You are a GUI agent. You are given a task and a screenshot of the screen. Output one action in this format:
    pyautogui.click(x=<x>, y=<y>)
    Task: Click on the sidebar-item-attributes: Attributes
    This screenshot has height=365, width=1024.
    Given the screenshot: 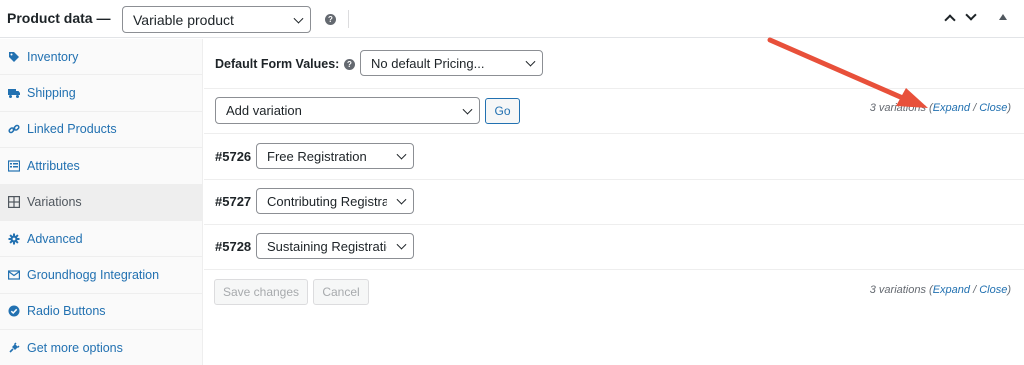 What is the action you would take?
    pyautogui.click(x=101, y=166)
    